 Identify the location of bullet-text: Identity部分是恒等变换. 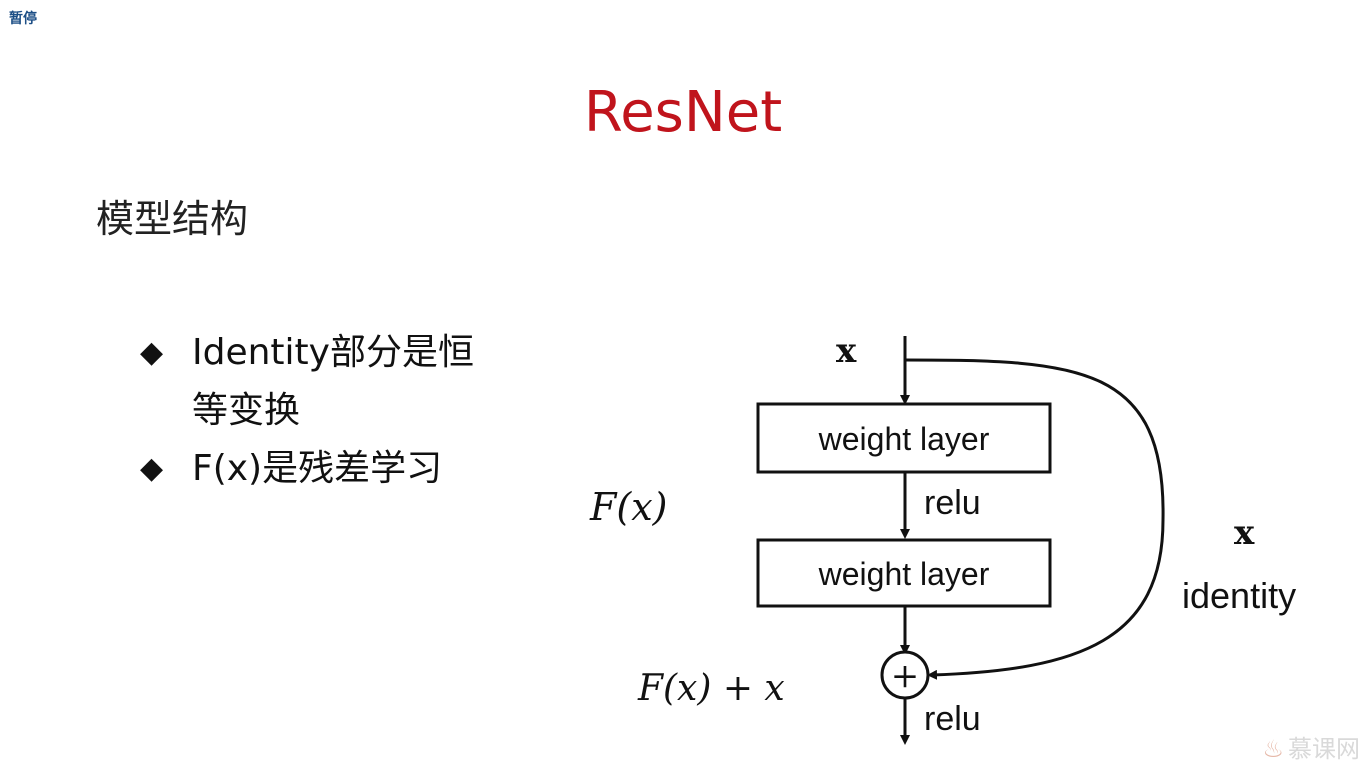
(333, 381).